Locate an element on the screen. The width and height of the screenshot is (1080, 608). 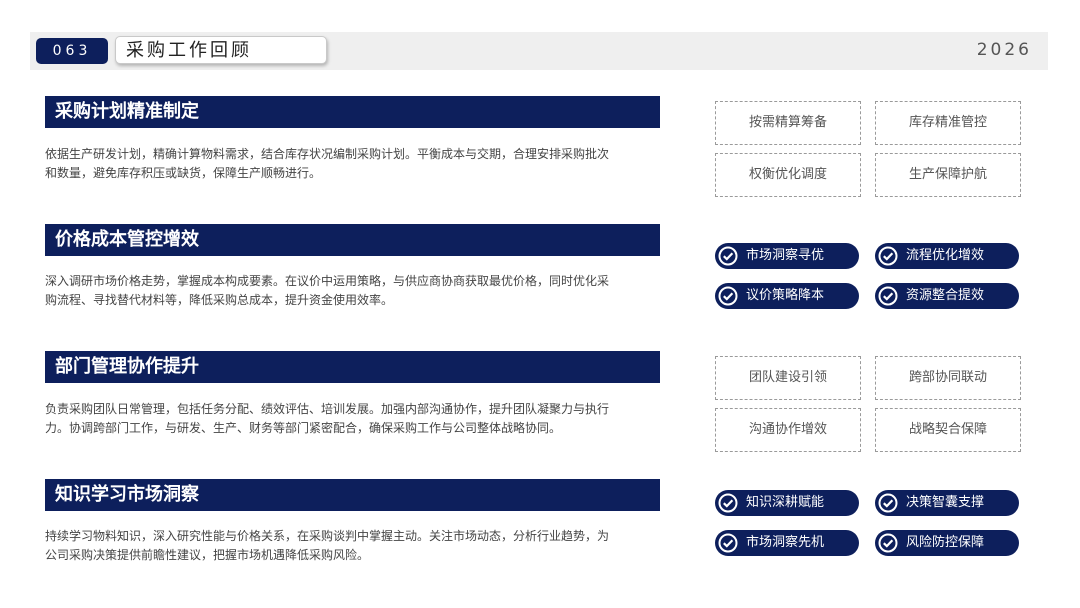
tag-pill-label: 议价策略降本 is located at coordinates (785, 295).